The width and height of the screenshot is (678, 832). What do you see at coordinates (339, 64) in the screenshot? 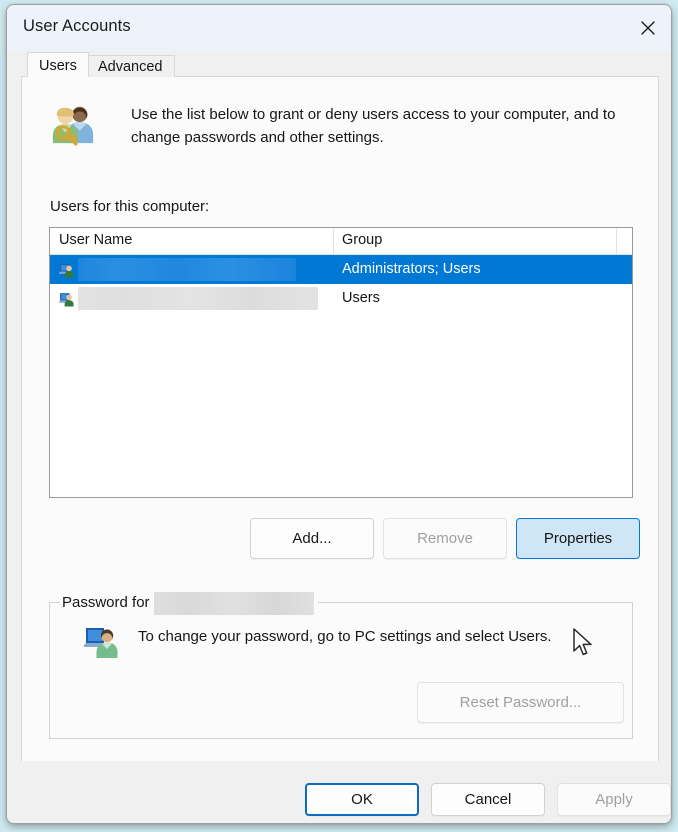
I see `tab-strip: Users Advanced` at bounding box center [339, 64].